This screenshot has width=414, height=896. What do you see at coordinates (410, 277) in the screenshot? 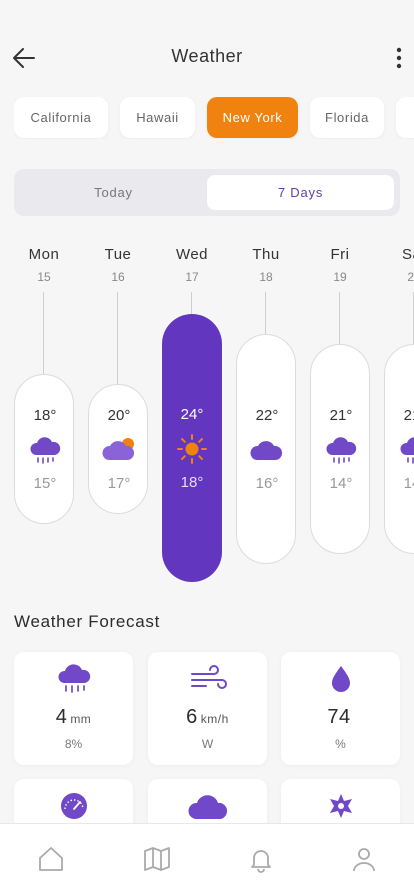
I see `day-date: 20` at bounding box center [410, 277].